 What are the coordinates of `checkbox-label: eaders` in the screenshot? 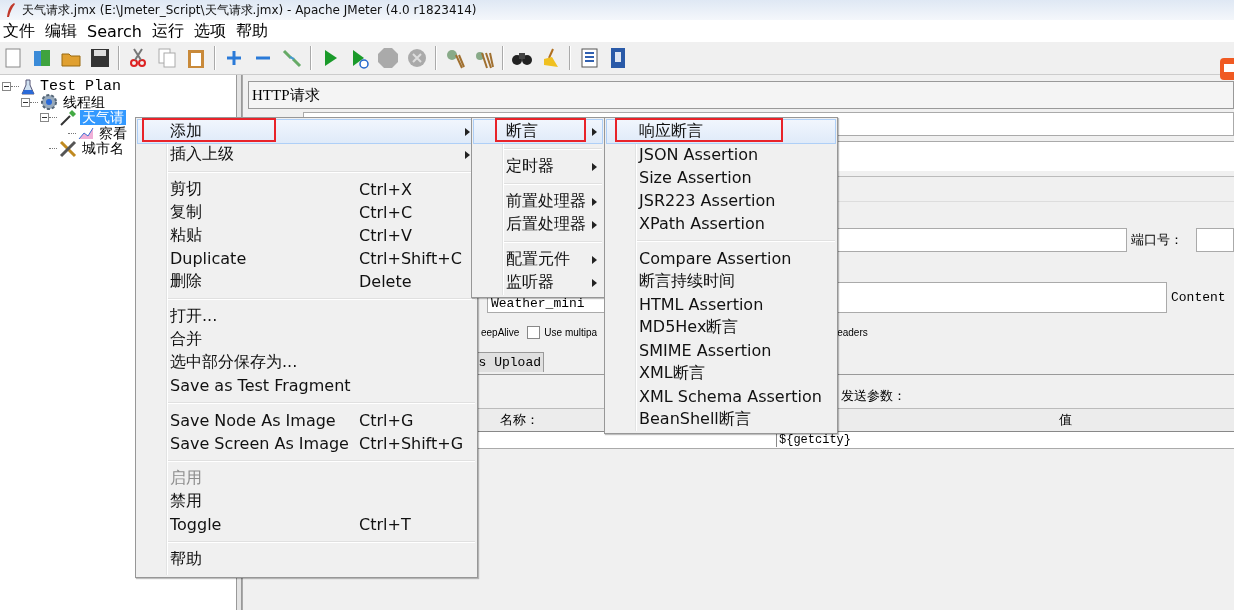 It's located at (852, 332).